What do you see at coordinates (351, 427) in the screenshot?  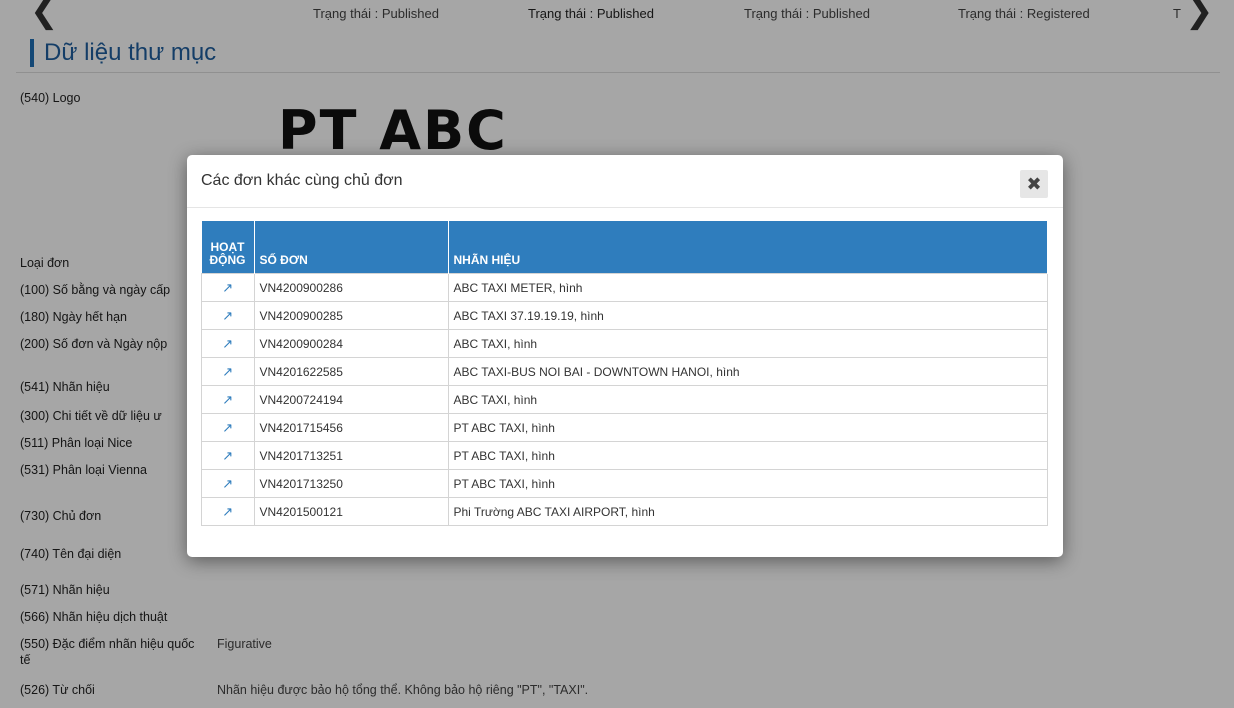 I see `table-cell-number: VN4201715456` at bounding box center [351, 427].